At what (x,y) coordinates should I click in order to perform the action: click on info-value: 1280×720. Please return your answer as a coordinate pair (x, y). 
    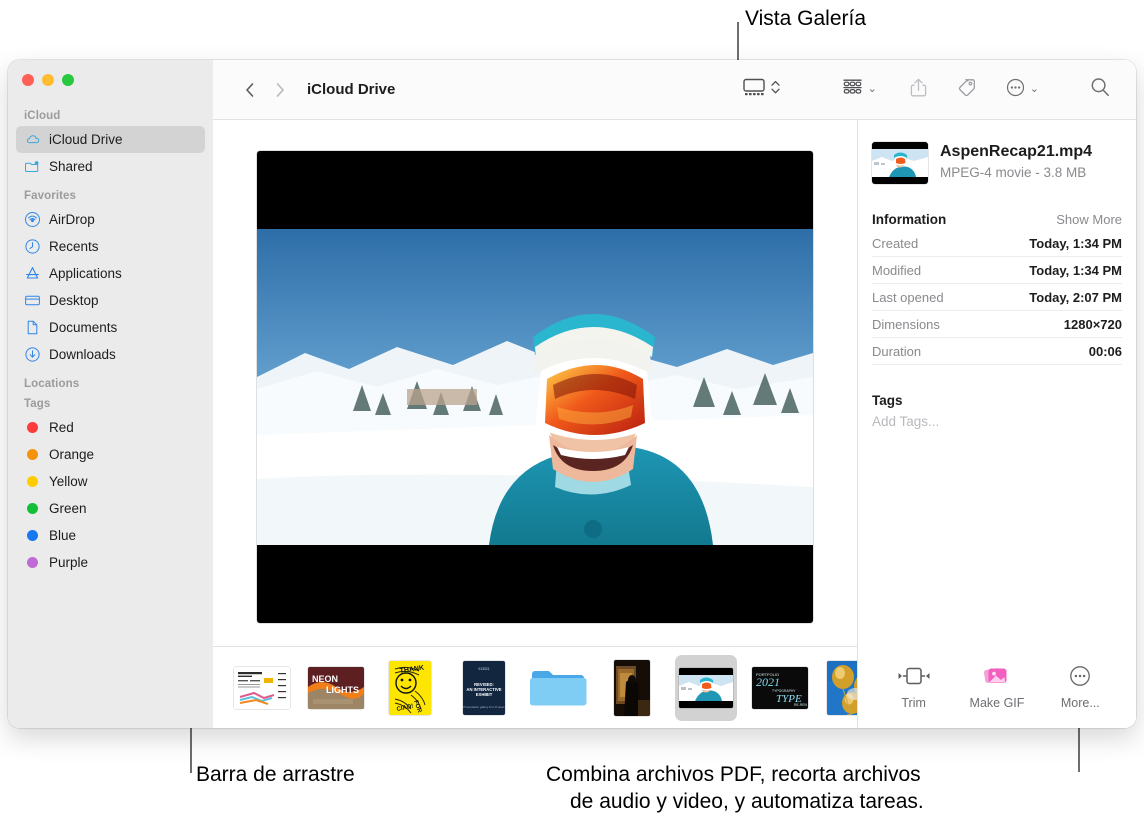
    Looking at the image, I should click on (1092, 324).